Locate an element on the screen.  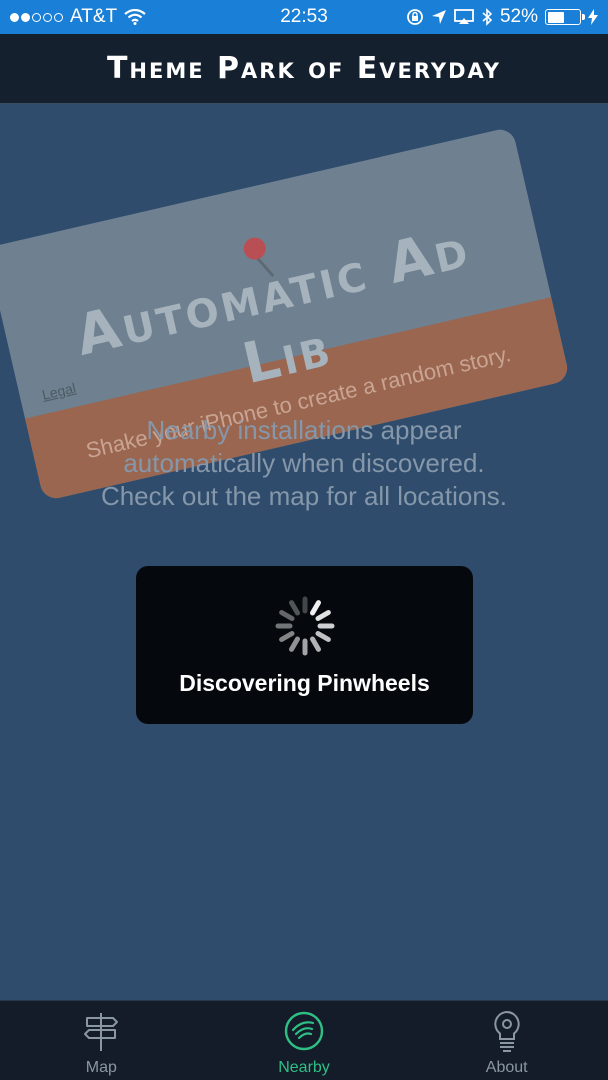
tab-label: Map is located at coordinates (101, 1067).